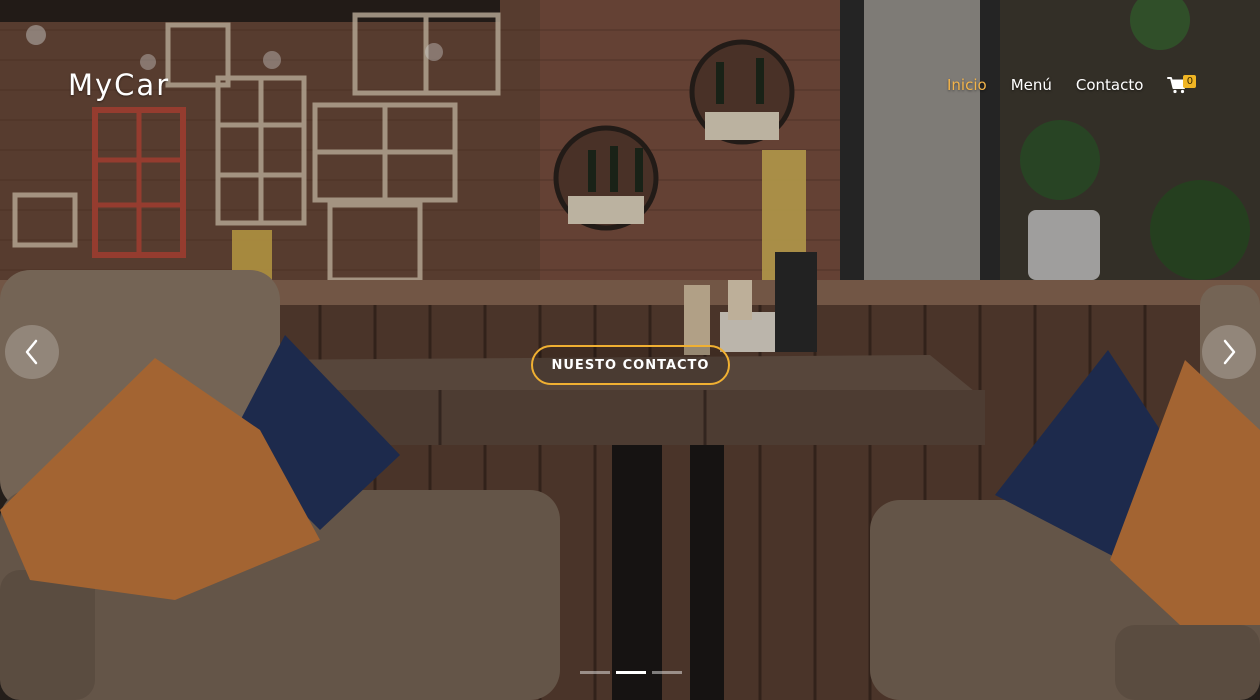 This screenshot has height=700, width=1260. Describe the element at coordinates (967, 85) in the screenshot. I see `nav-link-inicio: Inicio` at that location.